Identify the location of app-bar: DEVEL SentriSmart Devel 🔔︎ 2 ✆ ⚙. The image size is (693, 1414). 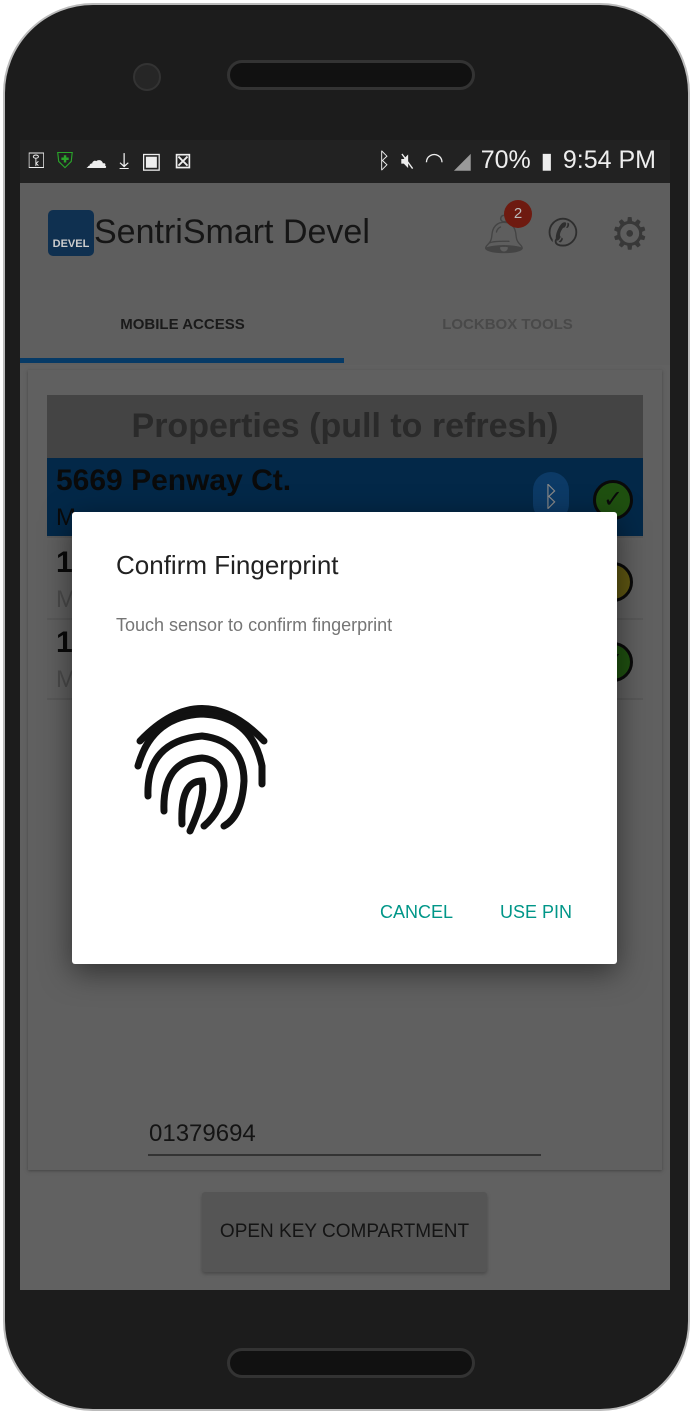
(345, 236).